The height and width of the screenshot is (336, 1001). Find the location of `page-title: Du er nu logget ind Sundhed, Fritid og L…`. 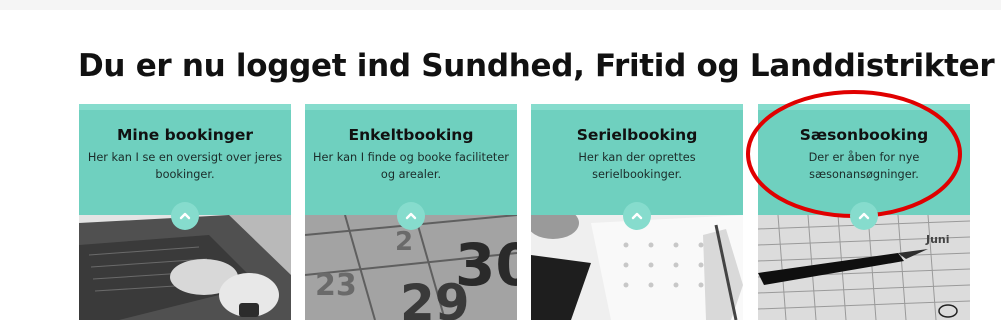

page-title: Du er nu logget ind Sundhed, Fritid og L… is located at coordinates (536, 66).